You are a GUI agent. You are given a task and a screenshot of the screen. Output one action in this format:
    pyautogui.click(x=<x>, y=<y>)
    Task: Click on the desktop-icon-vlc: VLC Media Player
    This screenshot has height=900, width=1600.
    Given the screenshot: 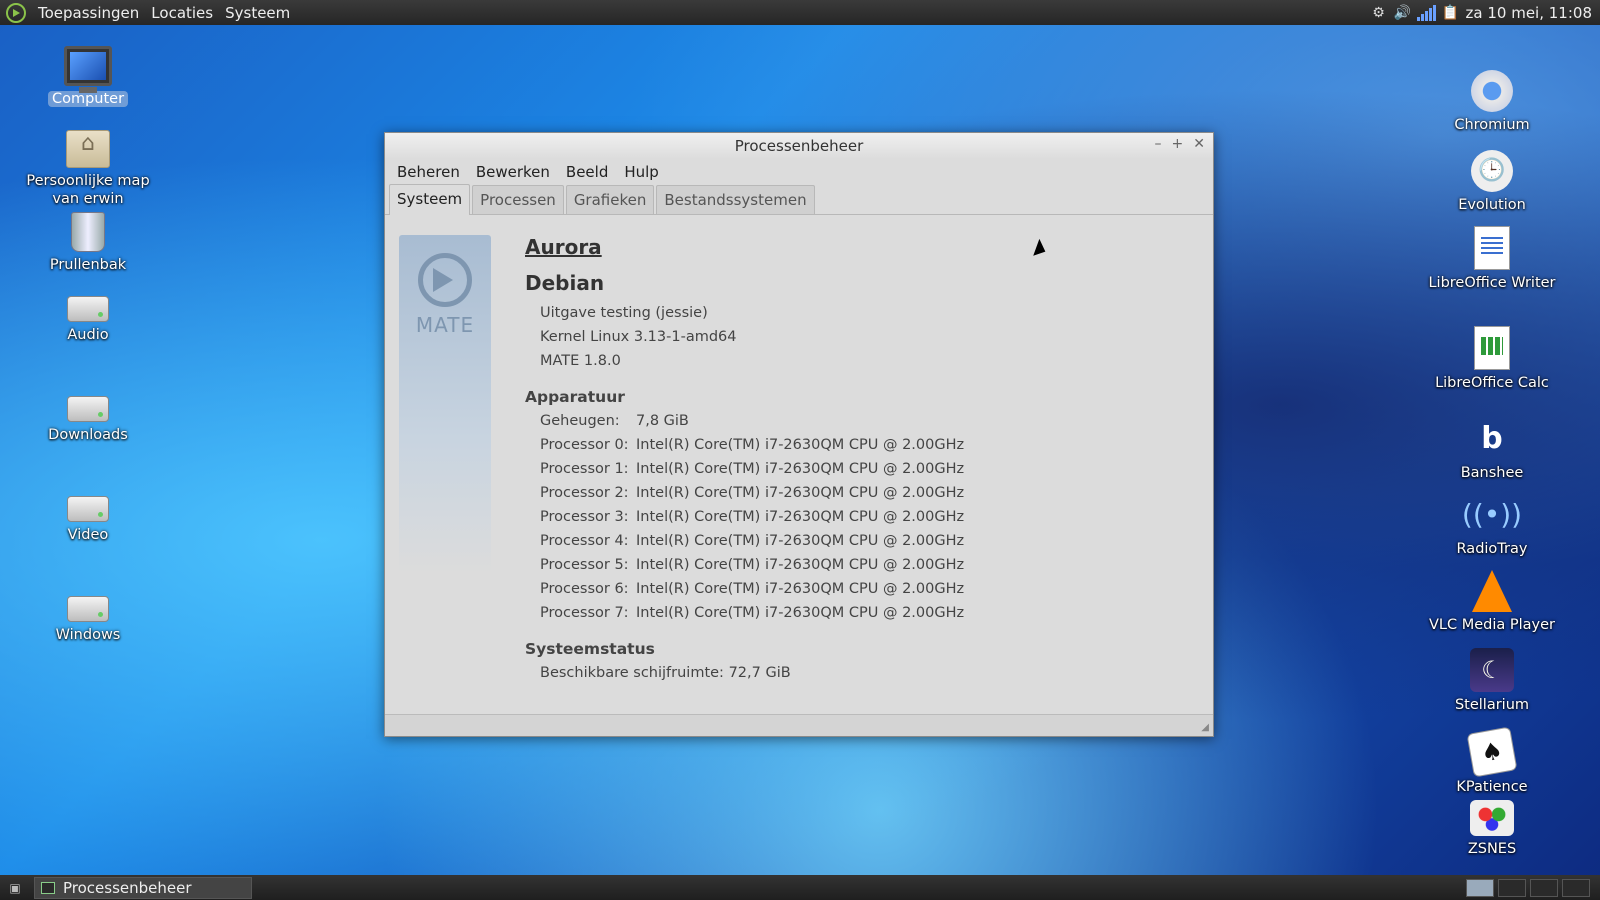 What is the action you would take?
    pyautogui.click(x=1492, y=602)
    